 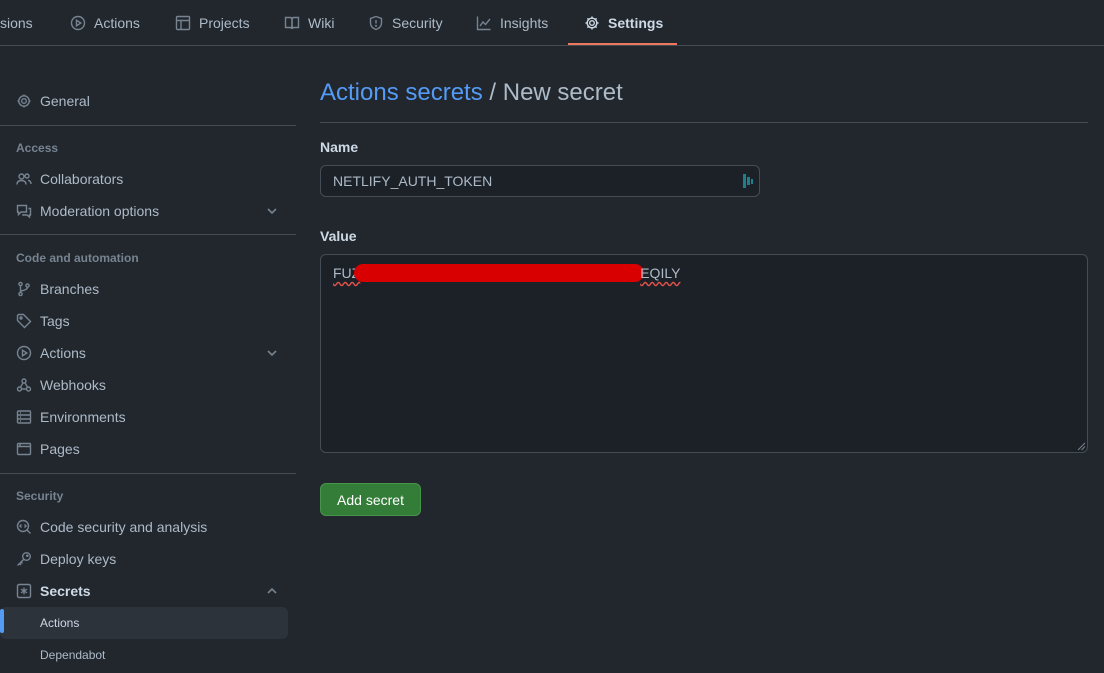 What do you see at coordinates (24, 559) in the screenshot?
I see `key-icon` at bounding box center [24, 559].